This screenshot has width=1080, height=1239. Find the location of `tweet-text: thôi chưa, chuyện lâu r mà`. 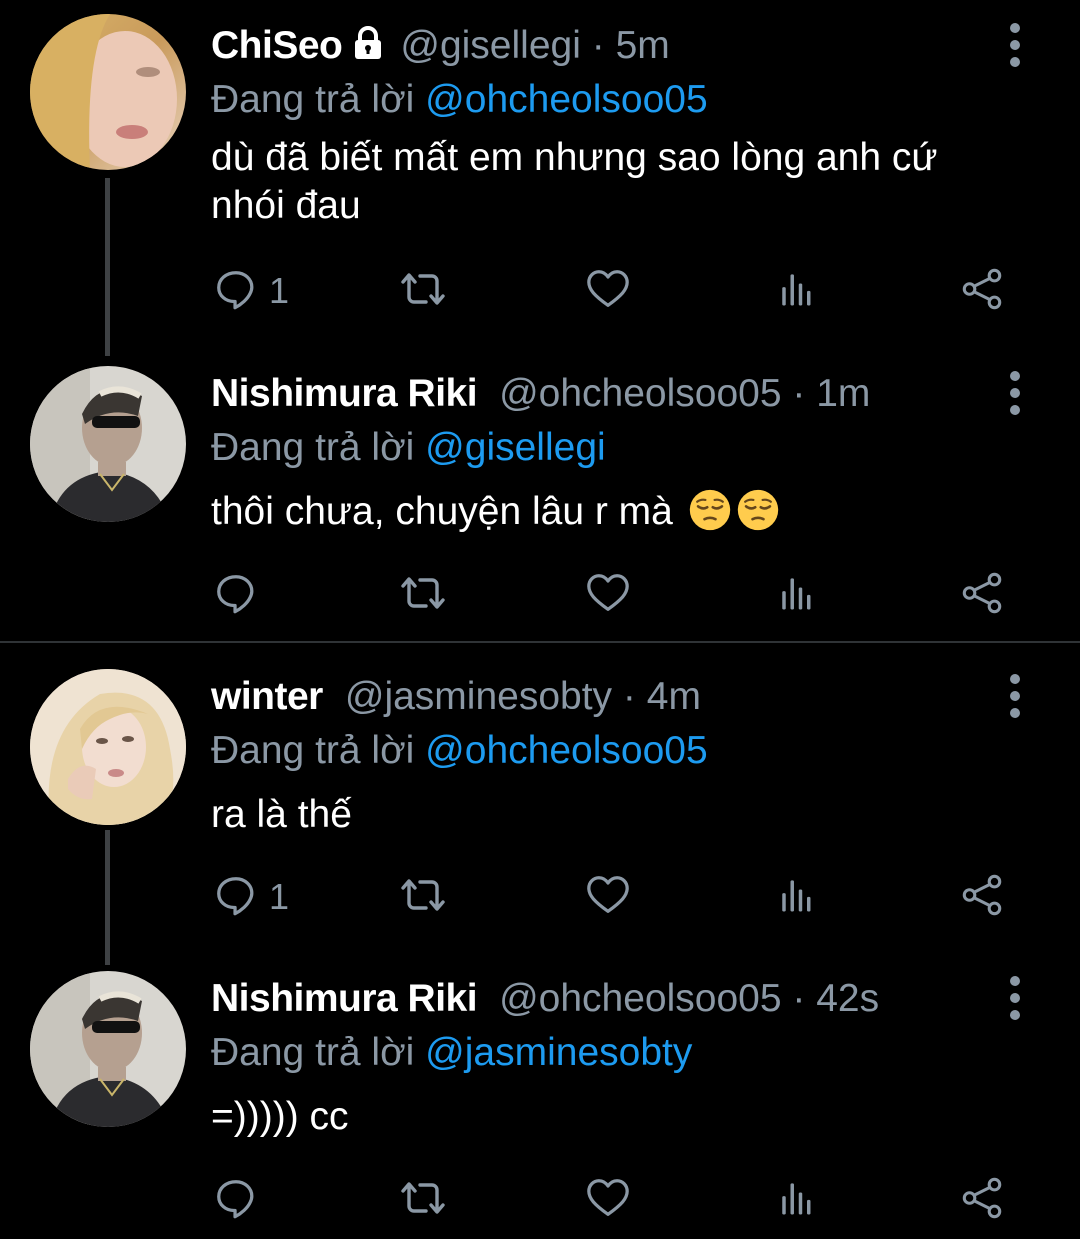

tweet-text: thôi chưa, chuyện lâu r mà is located at coordinates (442, 511).